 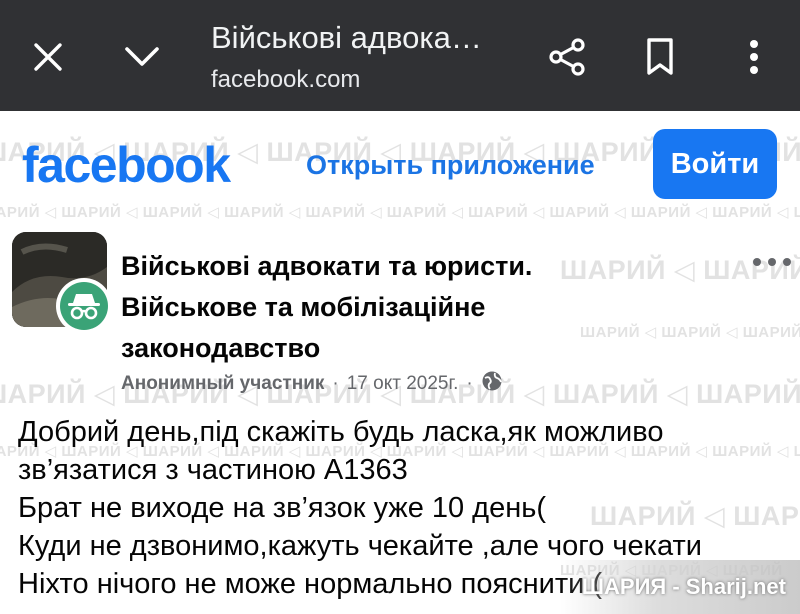 I want to click on post-line: зв’язатися з частиною А1363, so click(x=213, y=470).